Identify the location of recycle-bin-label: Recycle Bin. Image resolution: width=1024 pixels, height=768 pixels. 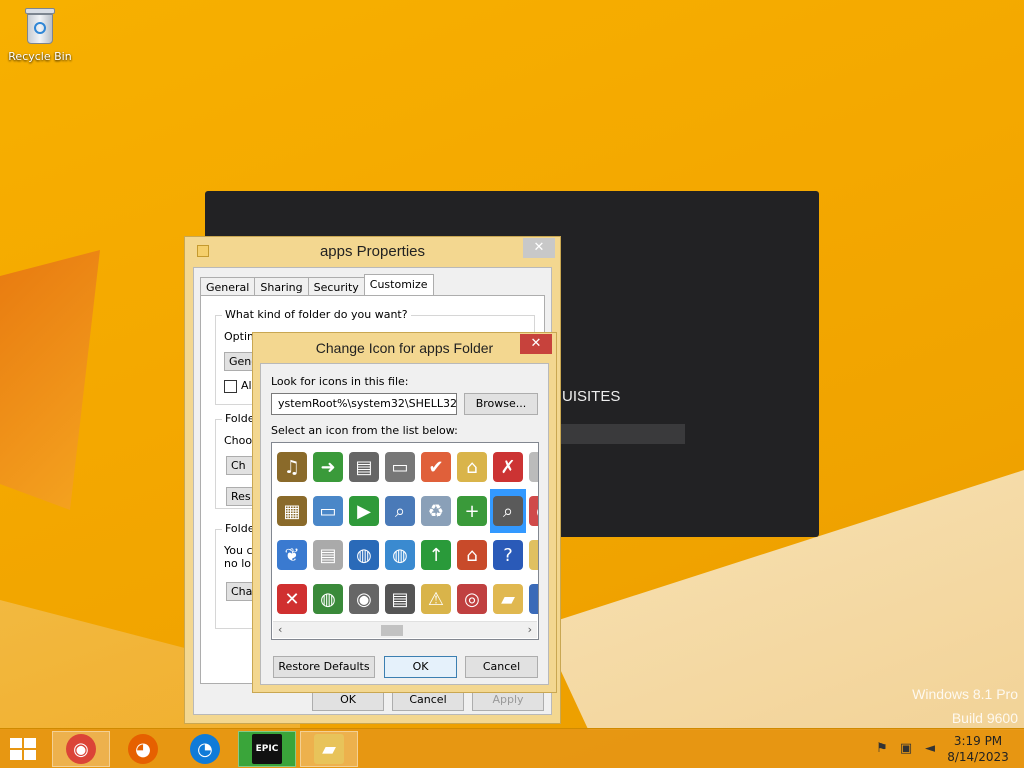
(40, 56).